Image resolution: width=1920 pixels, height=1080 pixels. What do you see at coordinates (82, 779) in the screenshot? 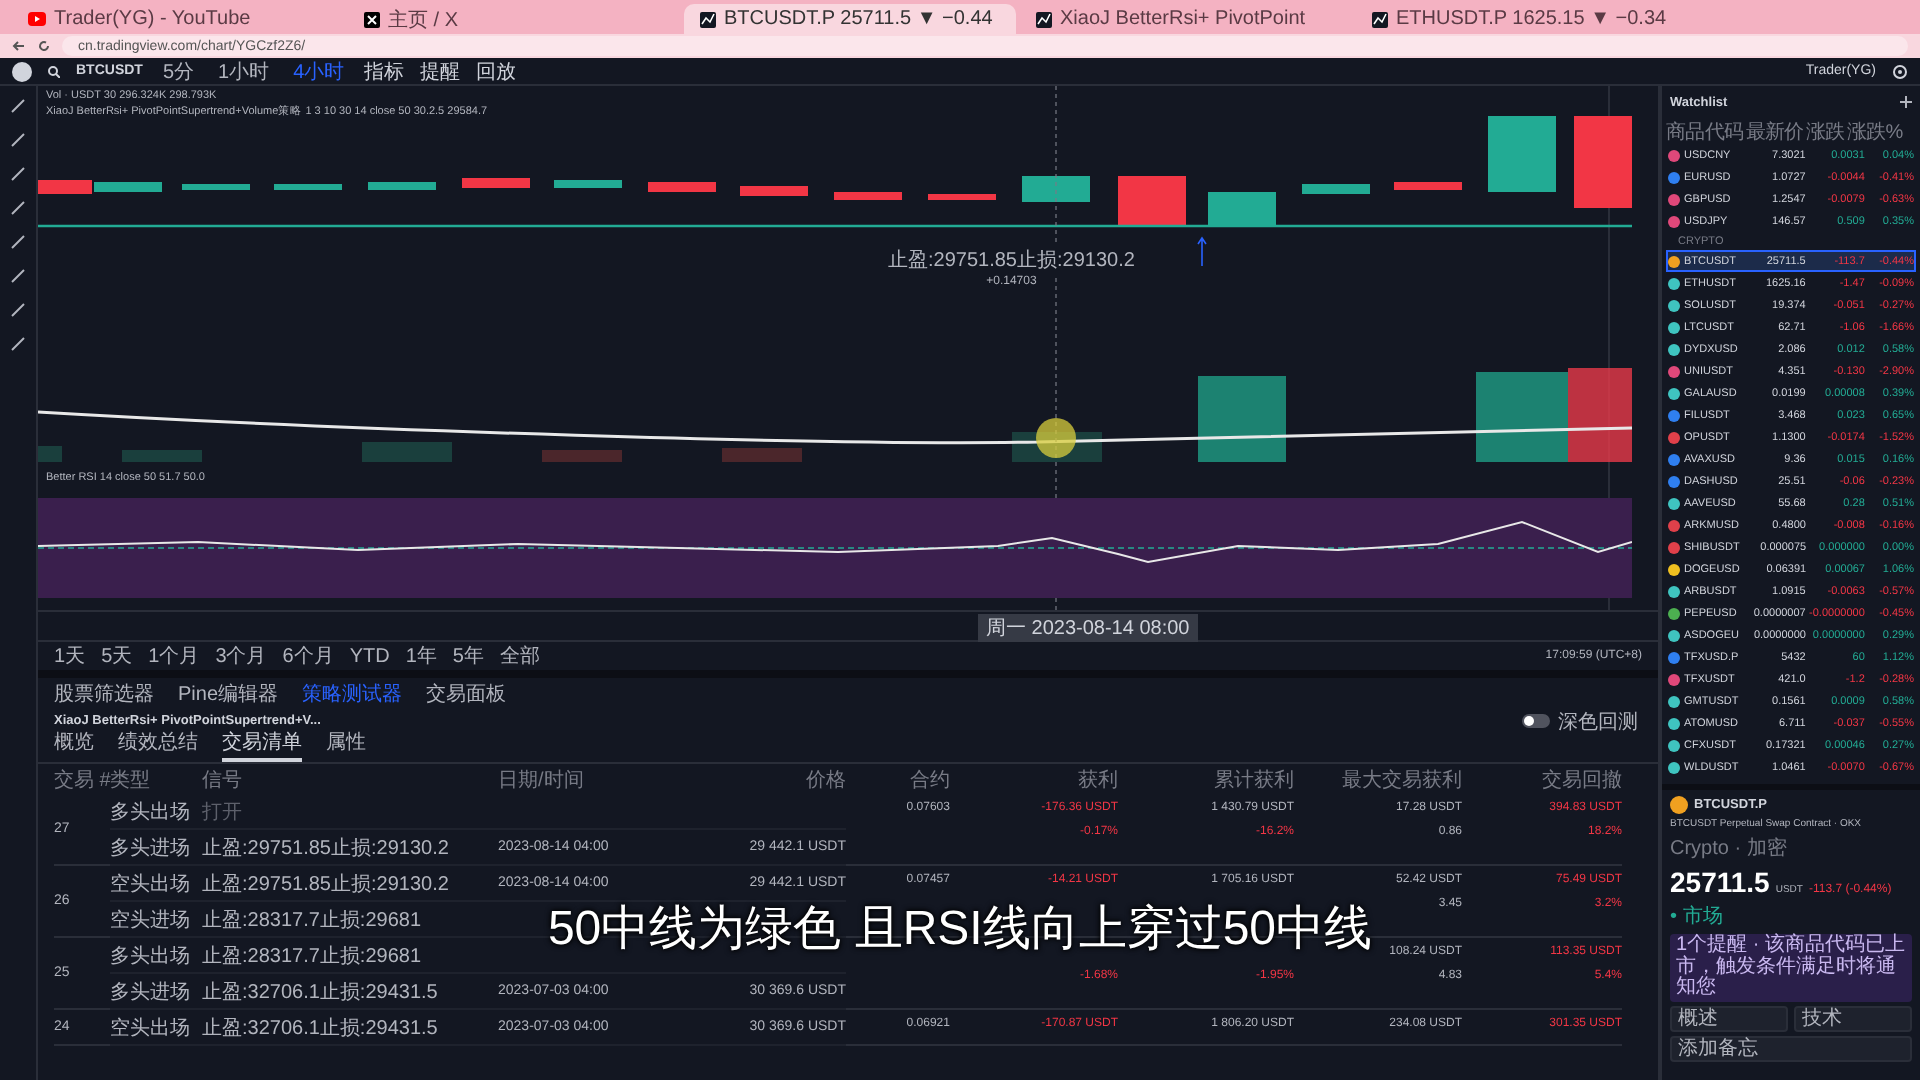
I see `column-header: 交易 #` at bounding box center [82, 779].